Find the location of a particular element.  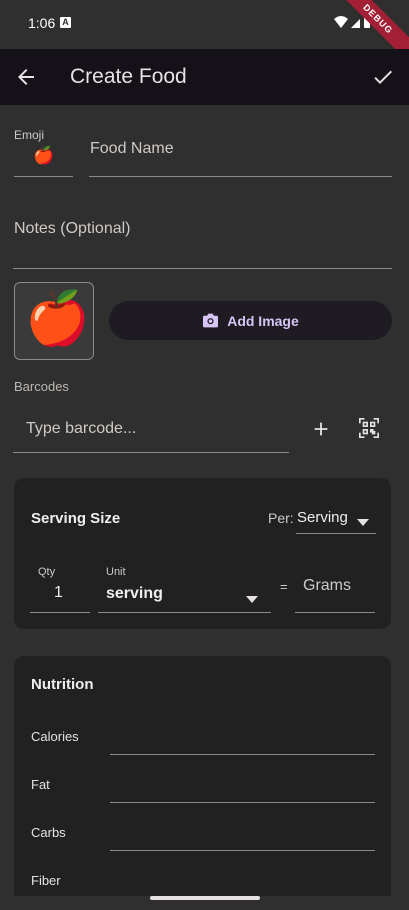

nutrition-title: Nutrition is located at coordinates (62, 684).